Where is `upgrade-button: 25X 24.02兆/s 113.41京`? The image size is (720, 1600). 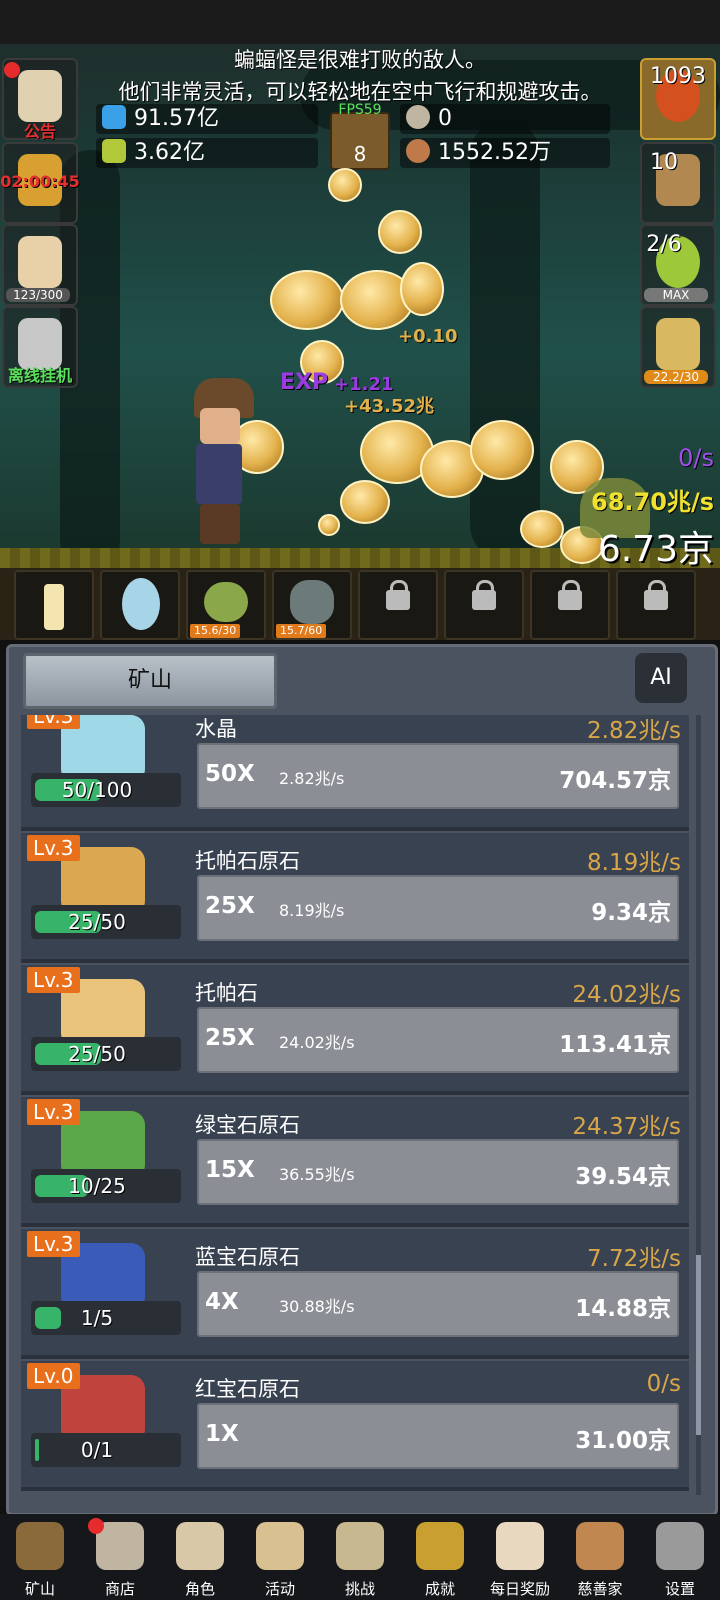 upgrade-button: 25X 24.02兆/s 113.41京 is located at coordinates (438, 1040).